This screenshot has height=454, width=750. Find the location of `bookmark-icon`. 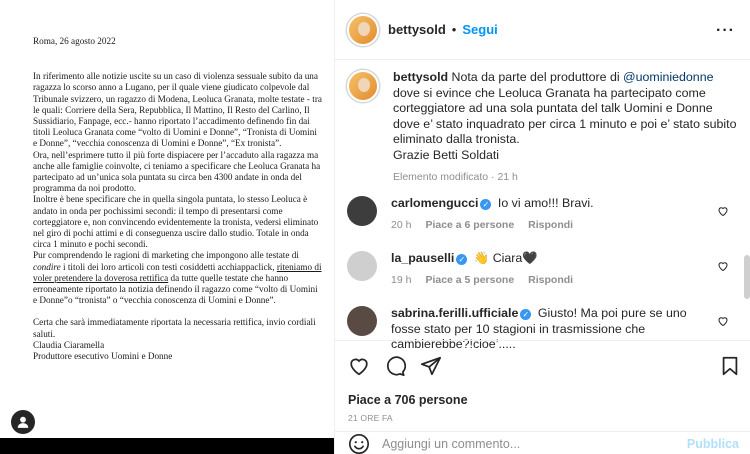

bookmark-icon is located at coordinates (730, 366).